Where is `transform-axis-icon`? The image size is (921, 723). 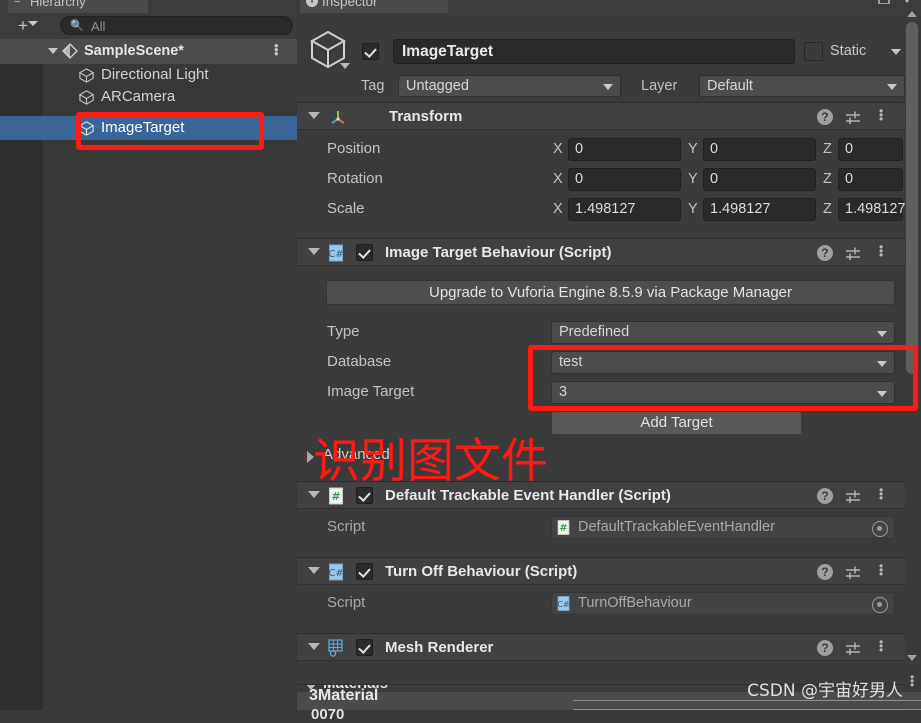
transform-axis-icon is located at coordinates (338, 117).